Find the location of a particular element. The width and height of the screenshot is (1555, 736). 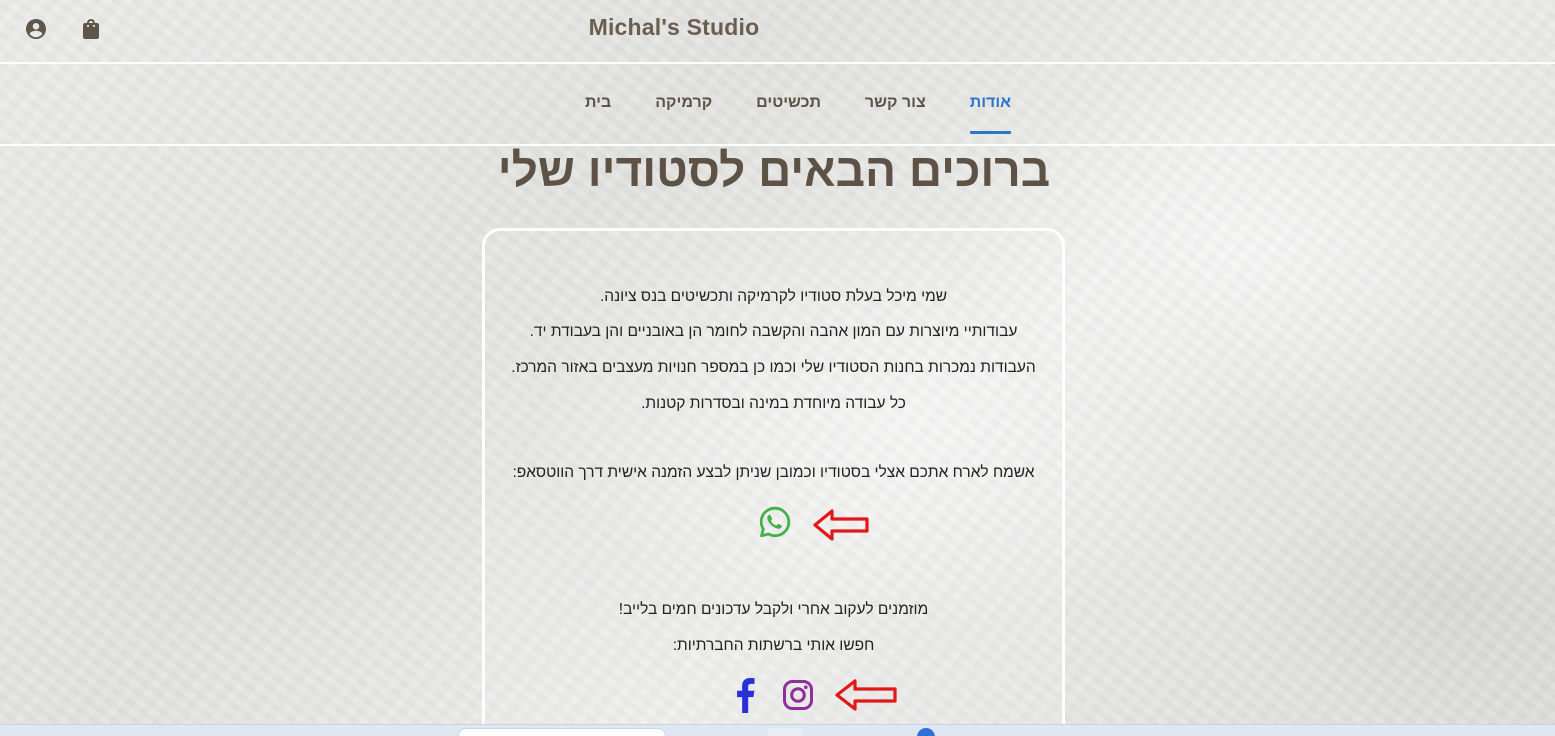

top-bar: Michal's Studio is located at coordinates (777, 32).